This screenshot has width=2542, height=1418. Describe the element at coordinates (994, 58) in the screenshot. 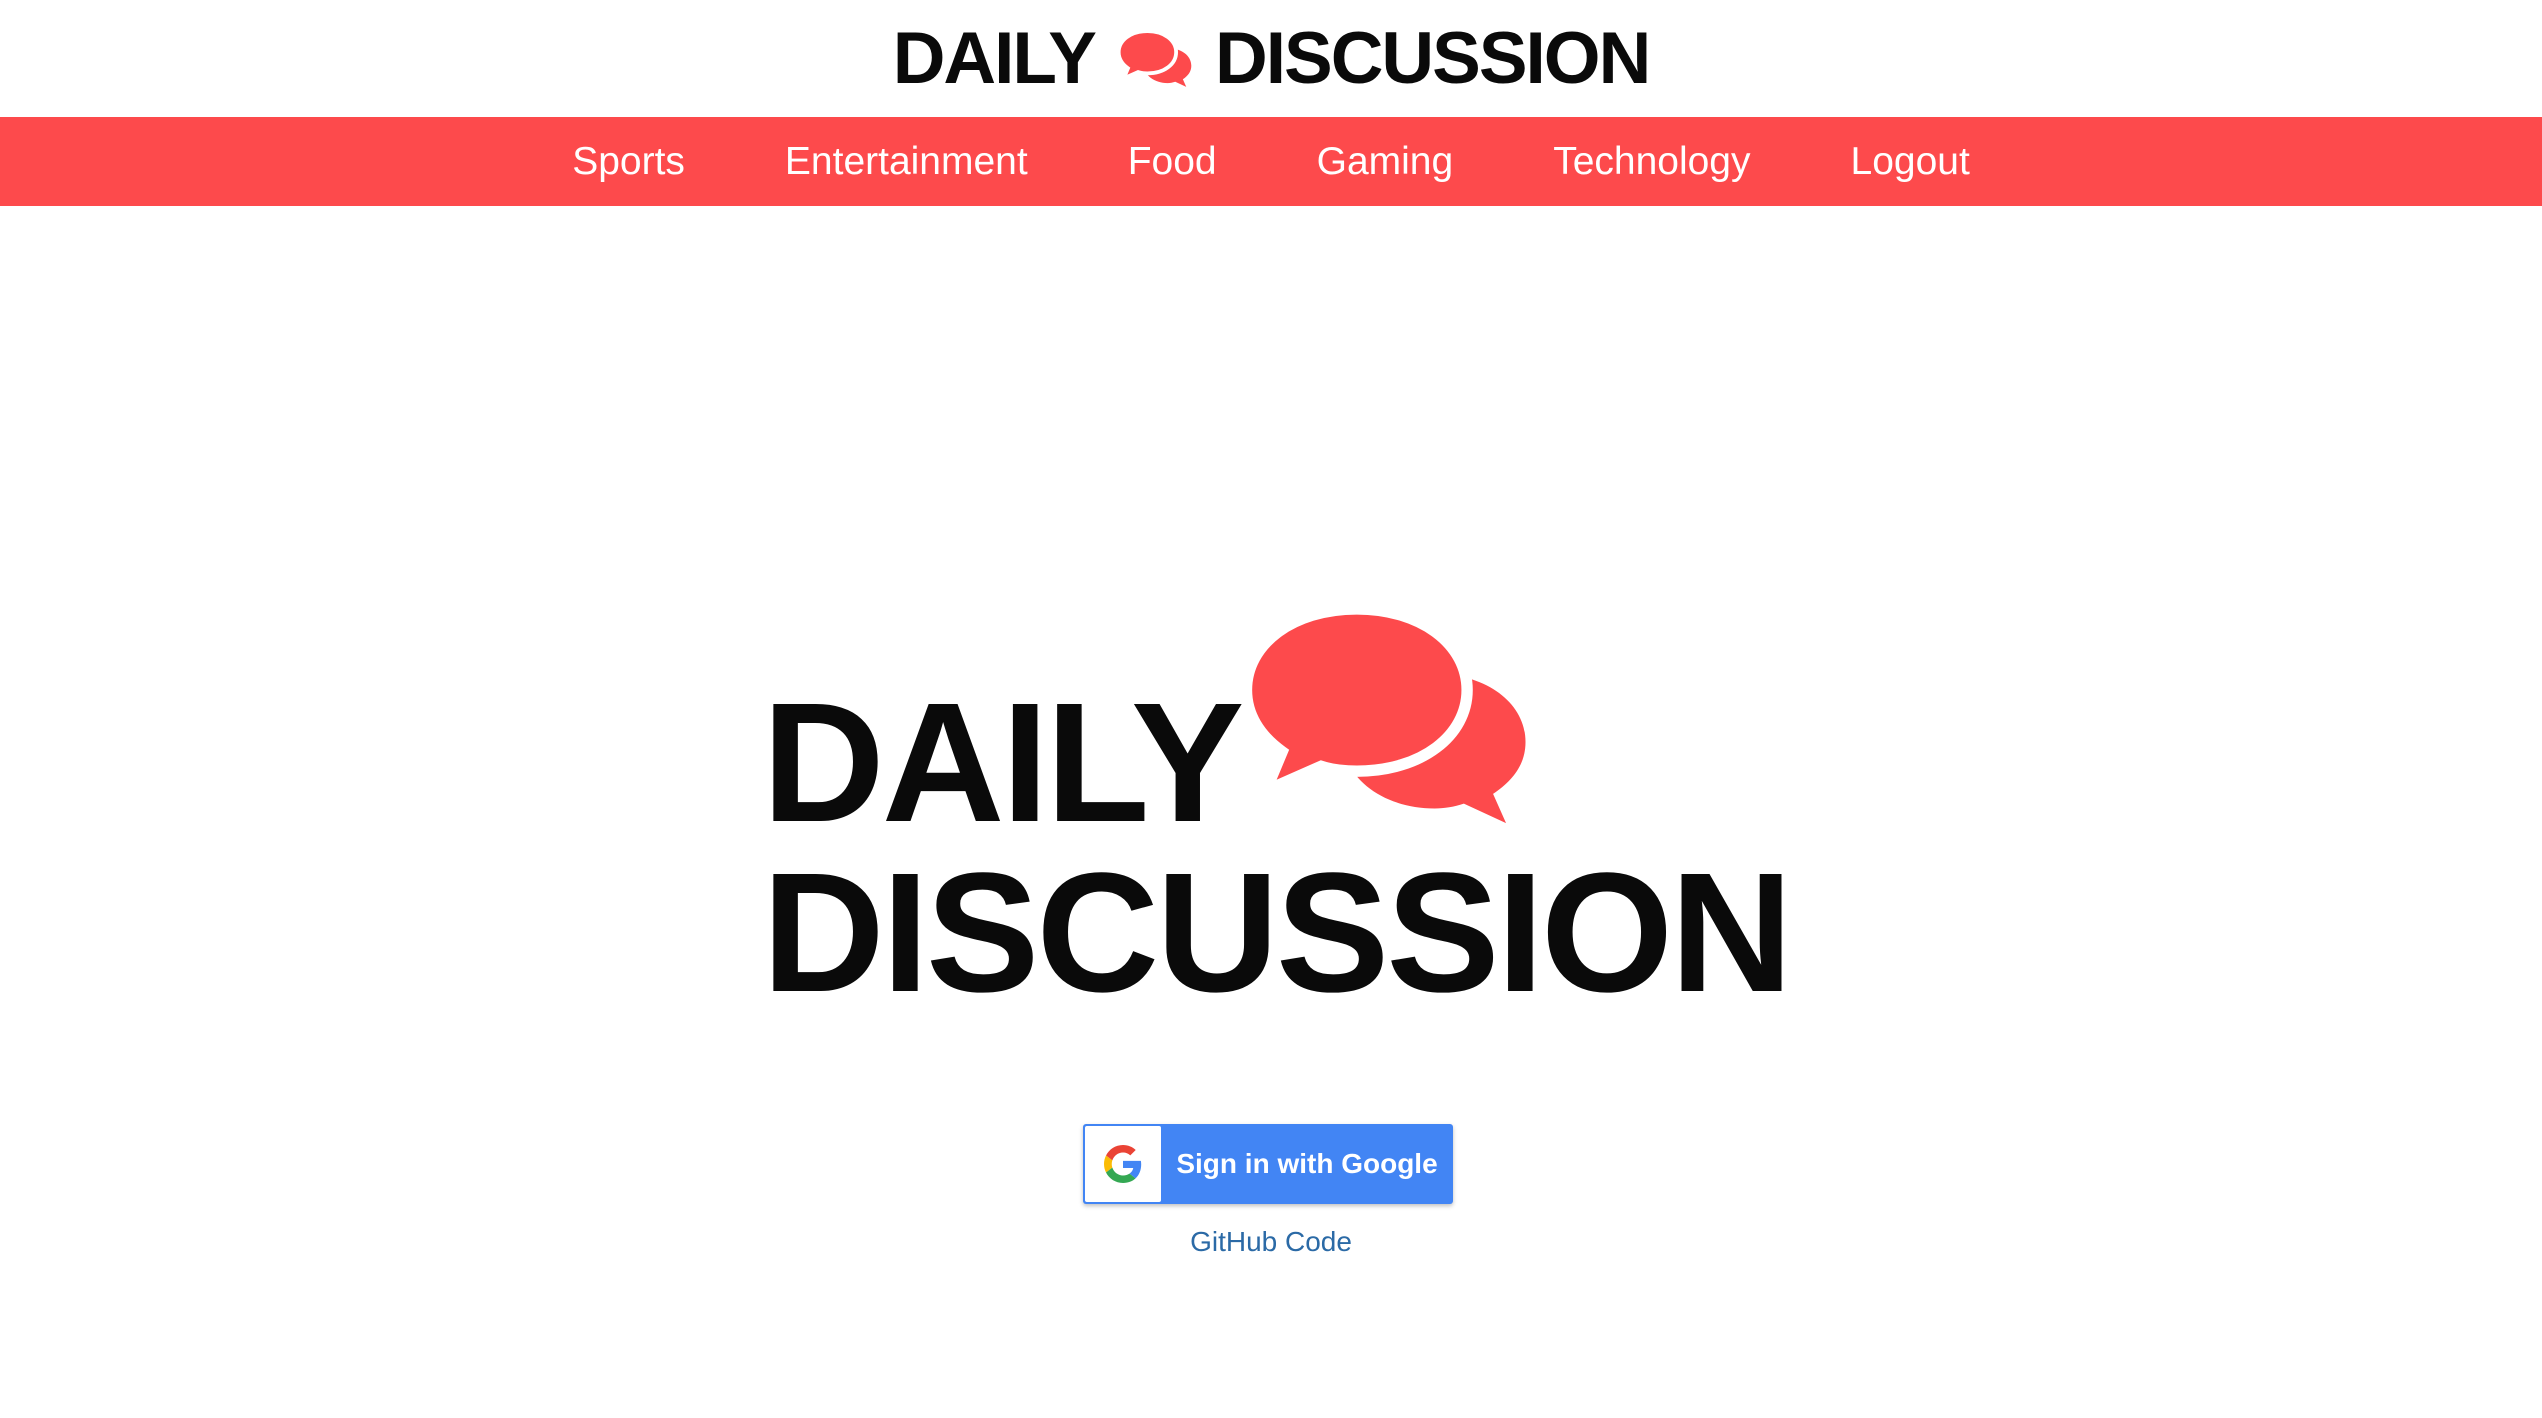

I see `header-logo-word-daily: DAILY` at that location.